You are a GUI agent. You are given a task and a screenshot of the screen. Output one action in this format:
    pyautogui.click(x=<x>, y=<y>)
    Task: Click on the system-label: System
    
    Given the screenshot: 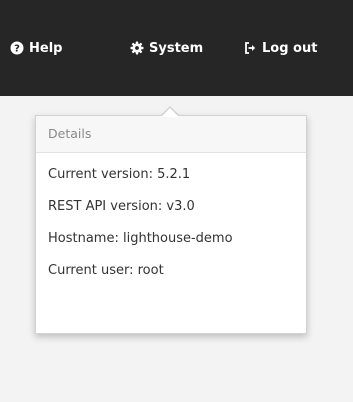 What is the action you would take?
    pyautogui.click(x=176, y=48)
    